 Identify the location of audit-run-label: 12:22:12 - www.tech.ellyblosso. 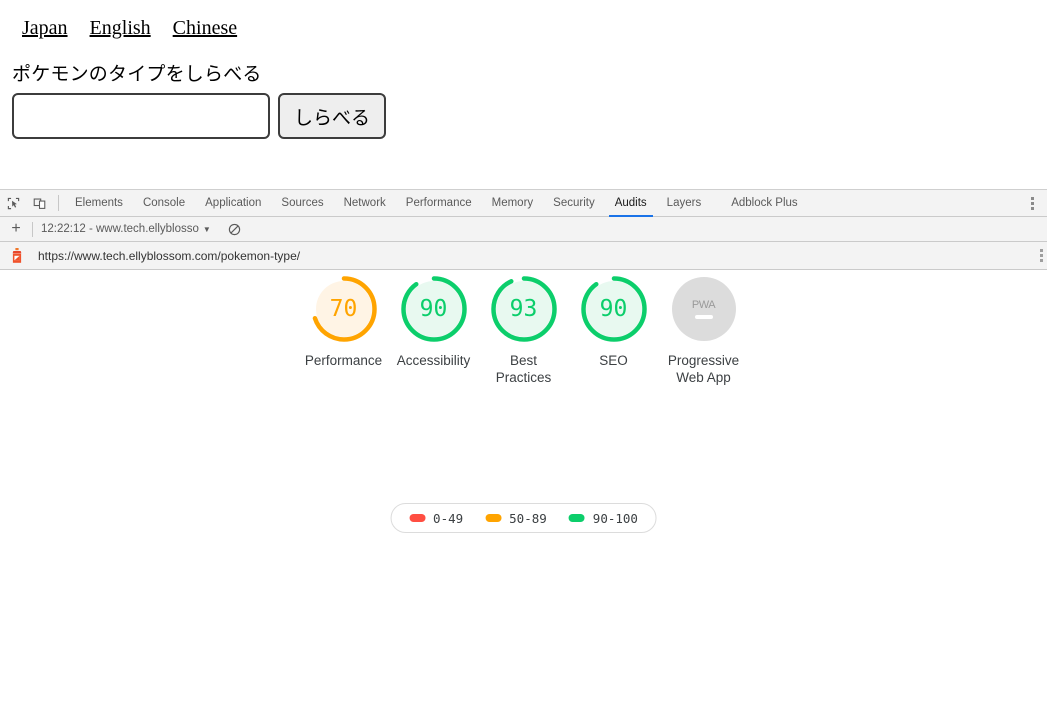
(120, 229).